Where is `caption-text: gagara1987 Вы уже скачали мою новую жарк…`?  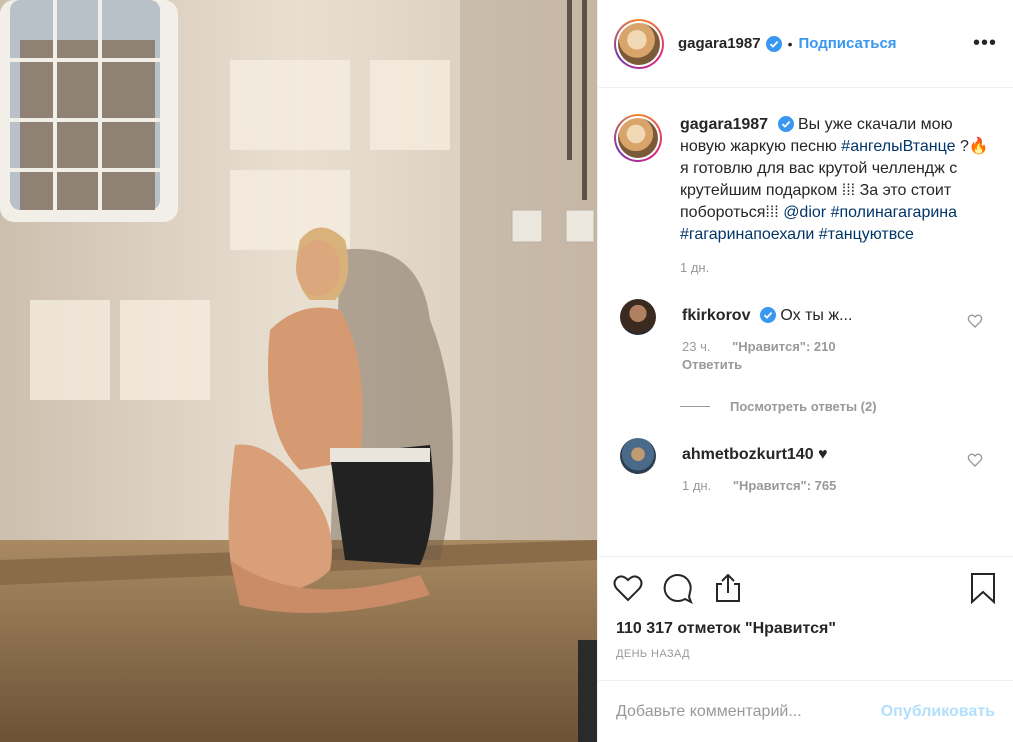
caption-text: gagara1987 Вы уже скачали мою новую жарк… is located at coordinates (835, 180).